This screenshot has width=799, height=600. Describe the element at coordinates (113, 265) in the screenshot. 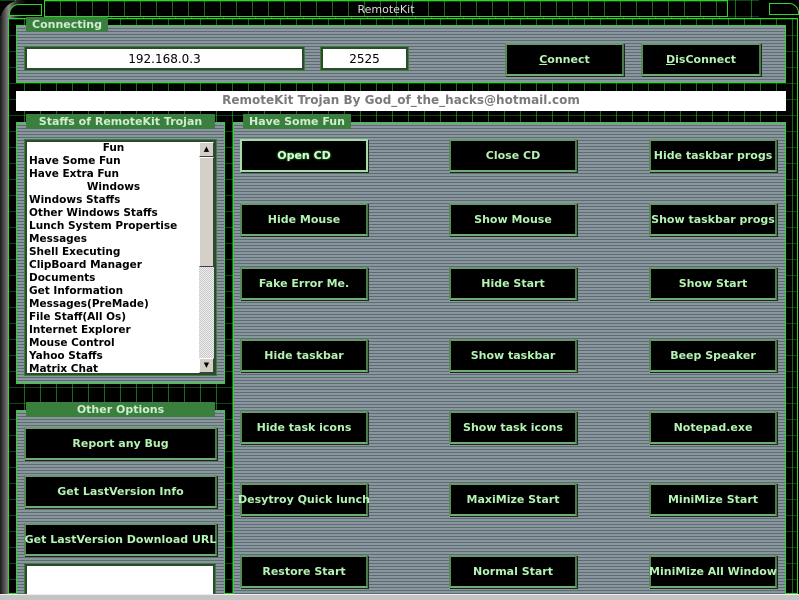

I see `list-item: ClipBoard Manager` at that location.